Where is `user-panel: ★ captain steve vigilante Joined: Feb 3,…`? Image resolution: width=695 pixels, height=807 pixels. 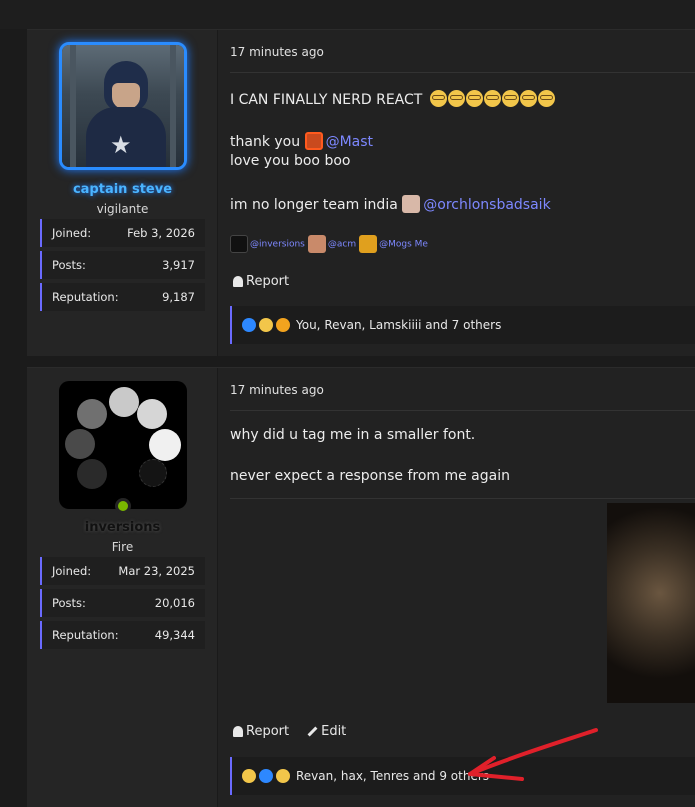 user-panel: ★ captain steve vigilante Joined: Feb 3,… is located at coordinates (122, 193).